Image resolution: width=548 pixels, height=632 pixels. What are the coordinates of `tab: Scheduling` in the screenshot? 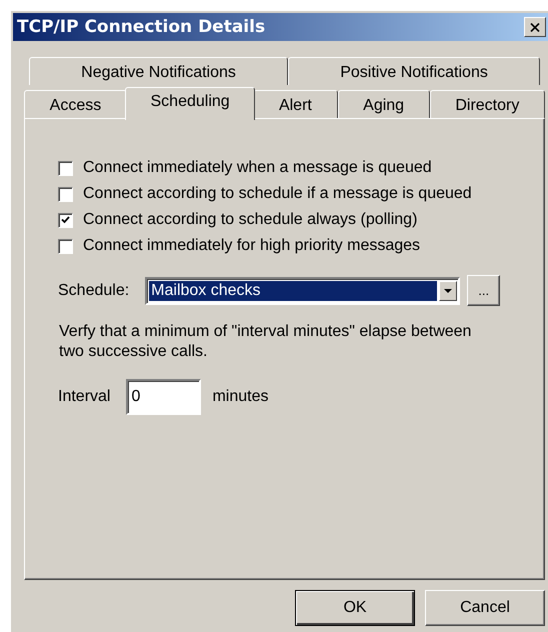 It's located at (190, 103).